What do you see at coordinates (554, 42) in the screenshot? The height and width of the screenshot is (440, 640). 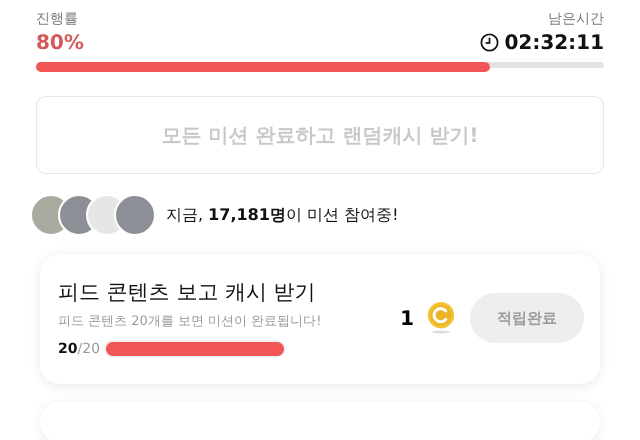 I see `time-left-value: 02:32:11` at bounding box center [554, 42].